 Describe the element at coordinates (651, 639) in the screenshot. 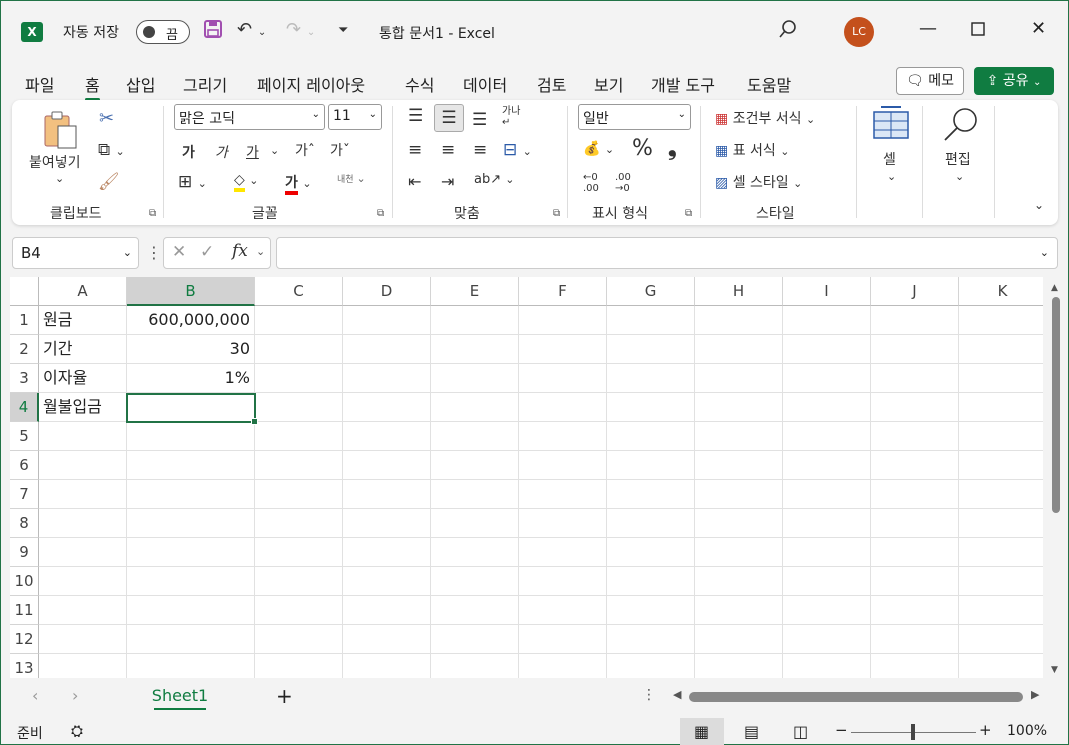

I see `cell-g12` at that location.